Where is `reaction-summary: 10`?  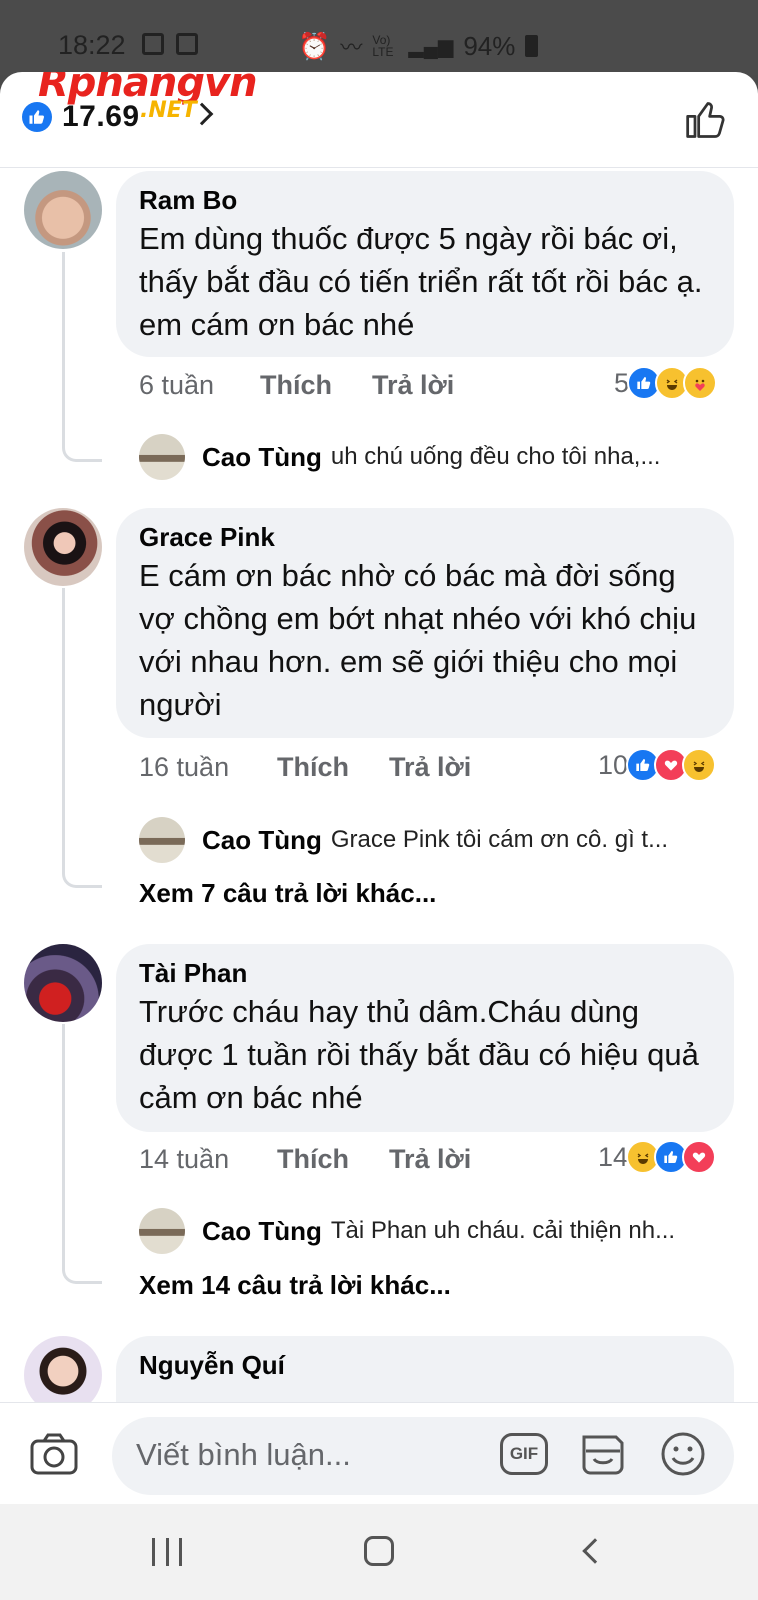 reaction-summary: 10 is located at coordinates (657, 765).